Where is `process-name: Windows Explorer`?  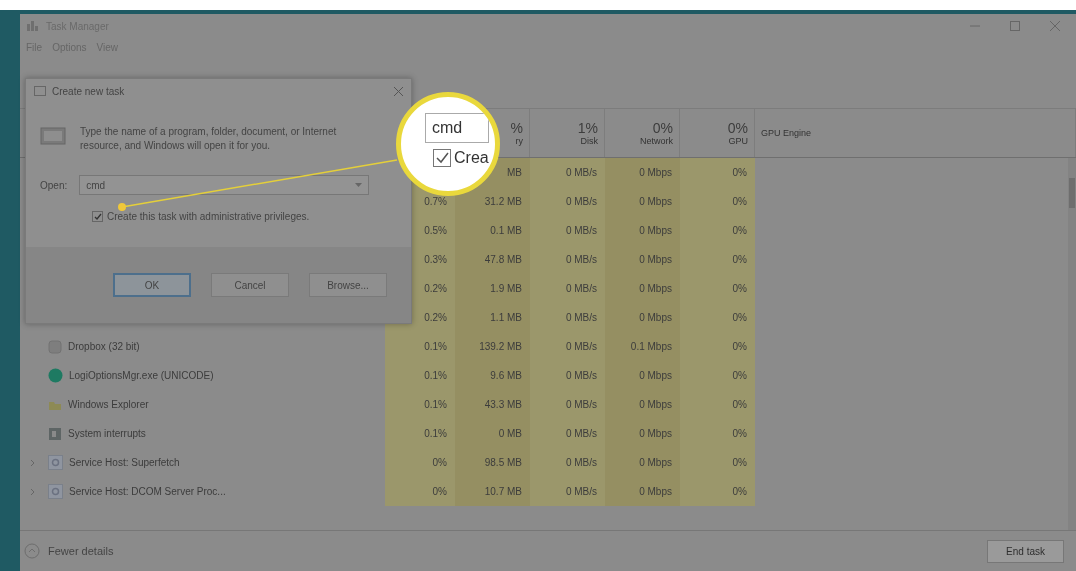
process-name: Windows Explorer is located at coordinates (108, 404).